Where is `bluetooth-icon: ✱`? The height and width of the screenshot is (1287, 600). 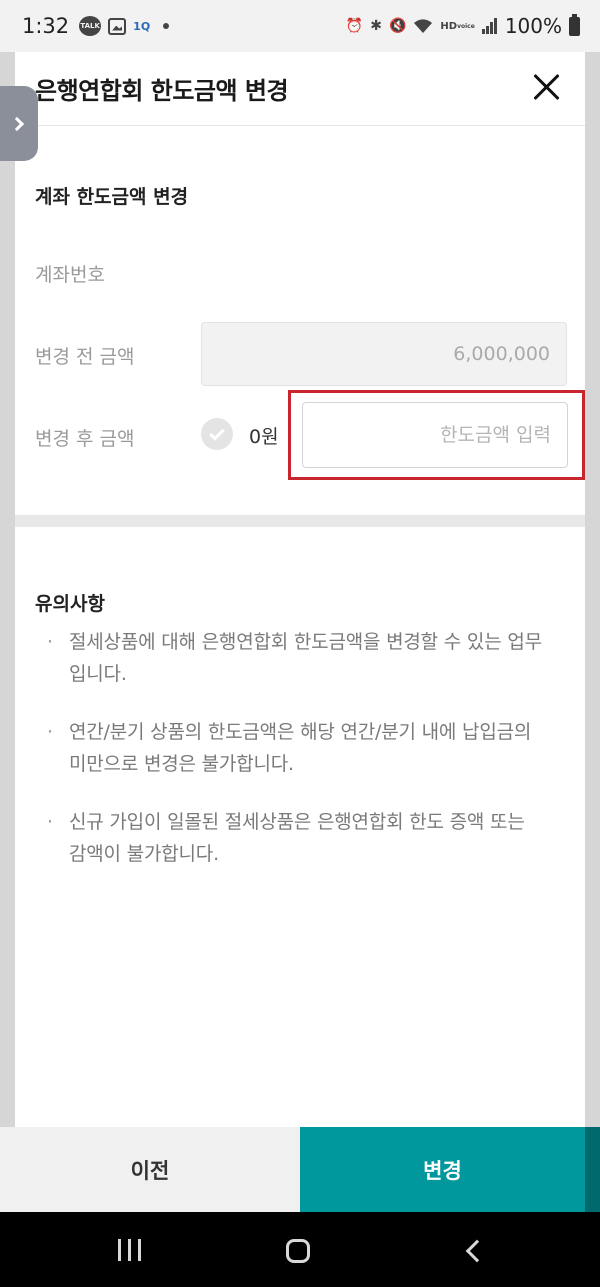 bluetooth-icon: ✱ is located at coordinates (376, 26).